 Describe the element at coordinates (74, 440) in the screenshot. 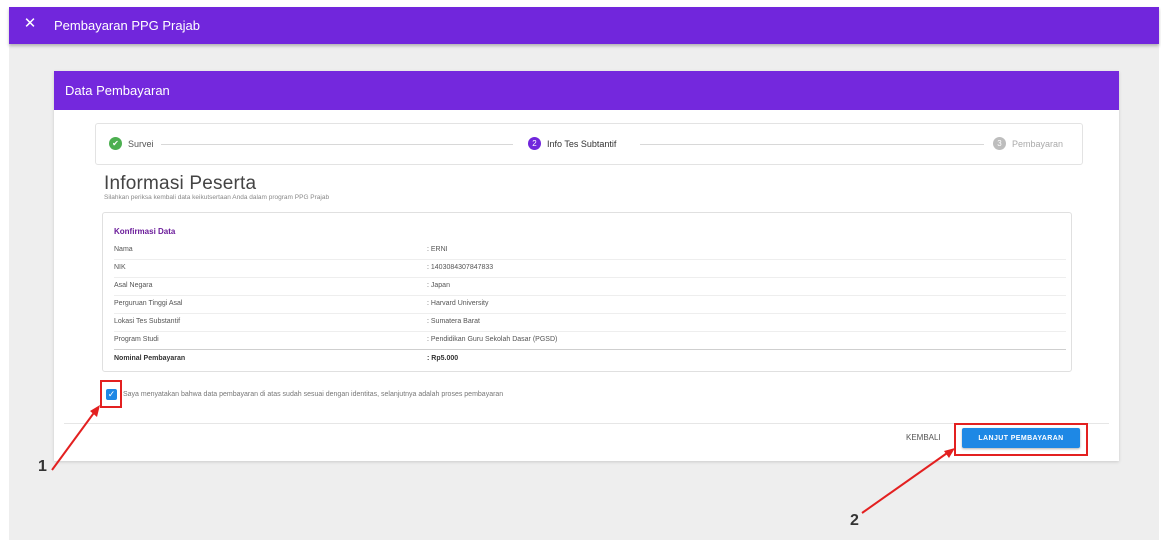

I see `arrow-1-line` at that location.